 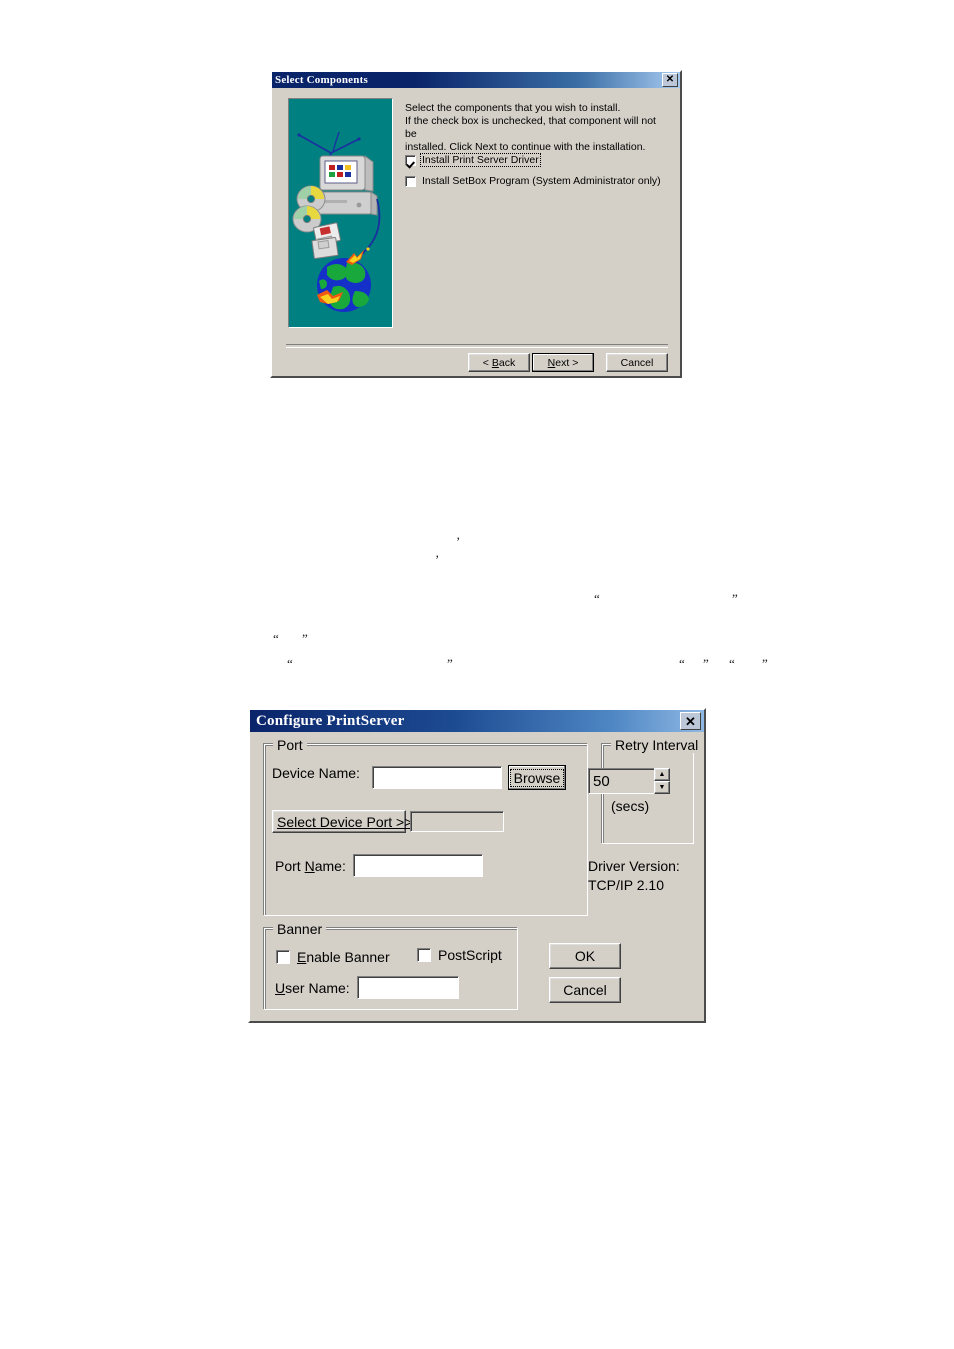 I want to click on select-device-port-button: Select Device Port >>, so click(x=342, y=821).